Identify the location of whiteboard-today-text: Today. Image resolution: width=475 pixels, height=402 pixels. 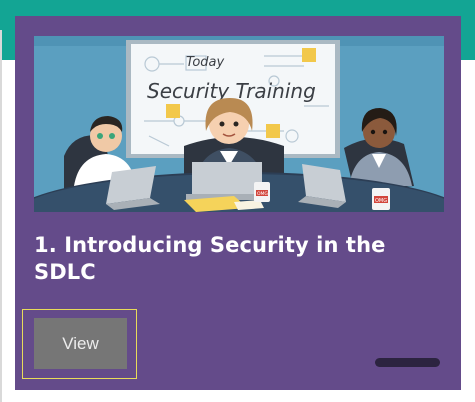
(205, 62).